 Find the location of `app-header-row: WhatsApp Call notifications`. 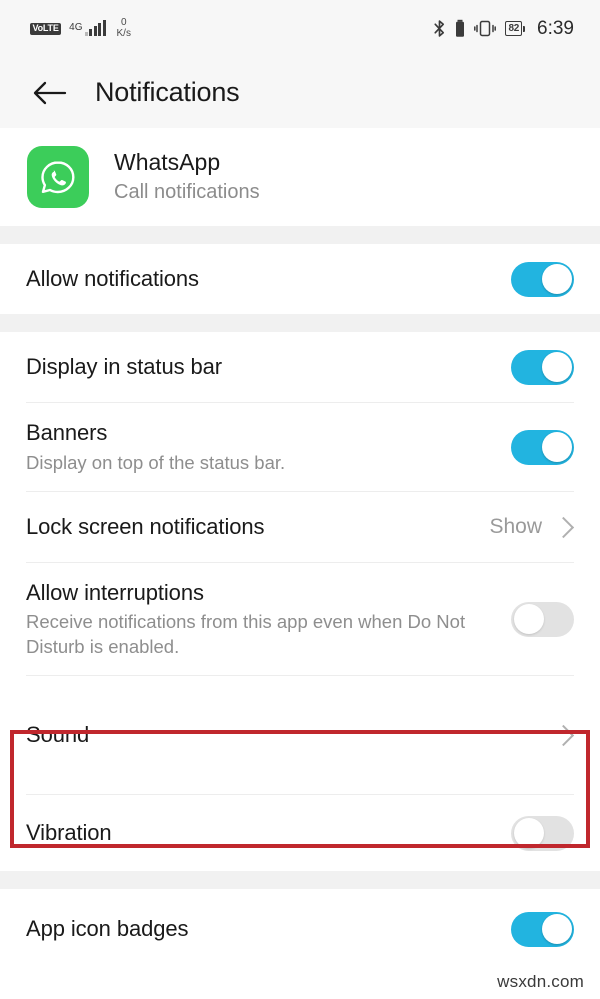

app-header-row: WhatsApp Call notifications is located at coordinates (300, 177).